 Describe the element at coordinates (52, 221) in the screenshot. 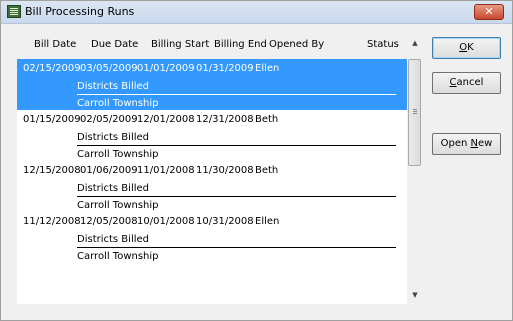

I see `bill-date-cell: 11/12/2008` at that location.